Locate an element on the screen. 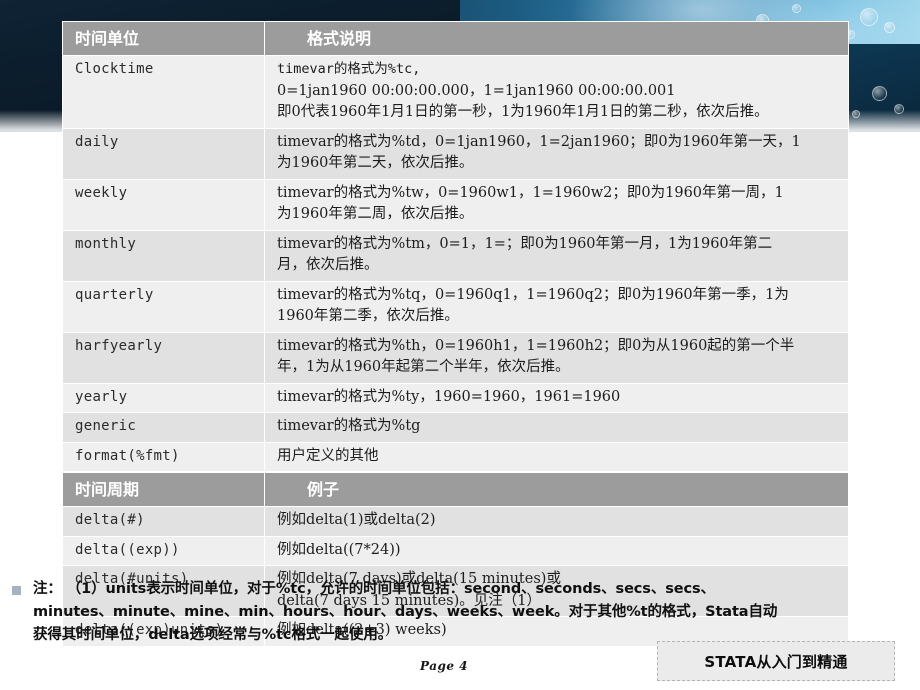  column-header-time-unit: 时间单位 is located at coordinates (163, 38).